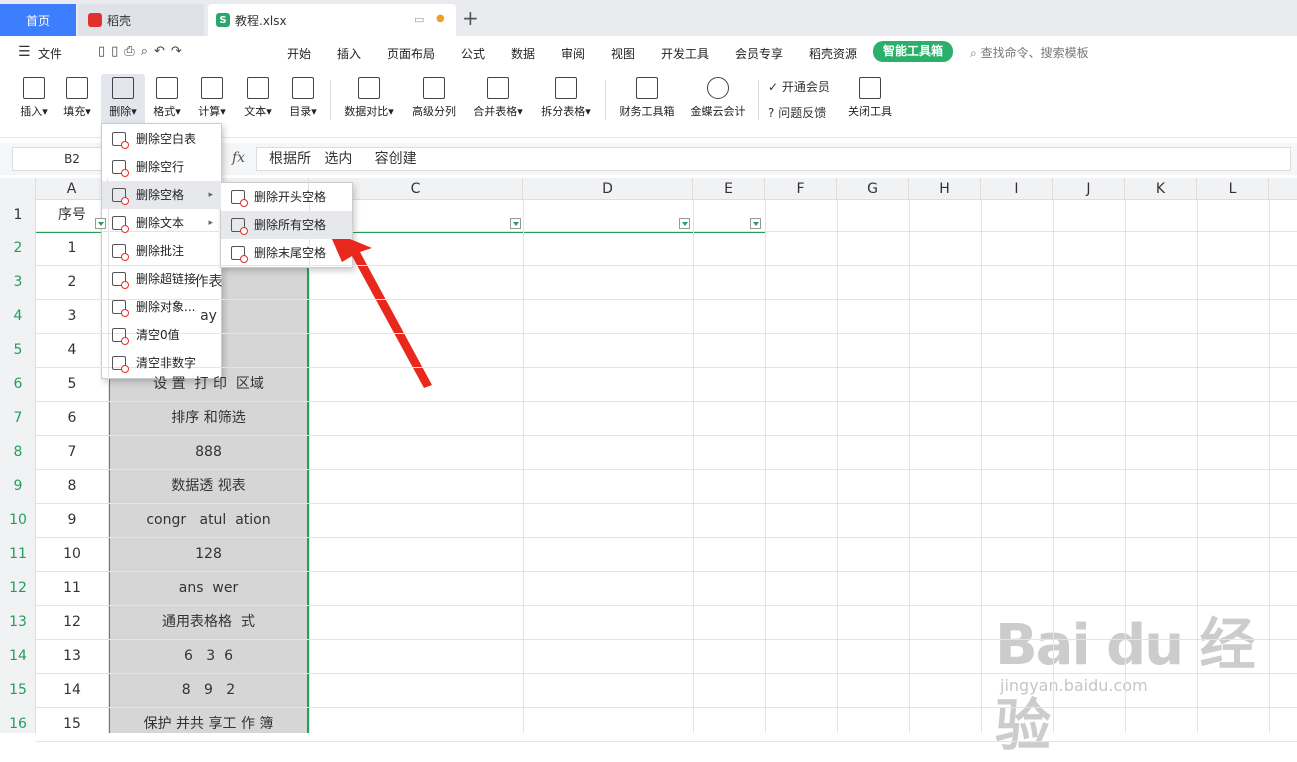 This screenshot has height=762, width=1297. Describe the element at coordinates (208, 520) in the screenshot. I see `cell-b10: congr atul ation` at that location.